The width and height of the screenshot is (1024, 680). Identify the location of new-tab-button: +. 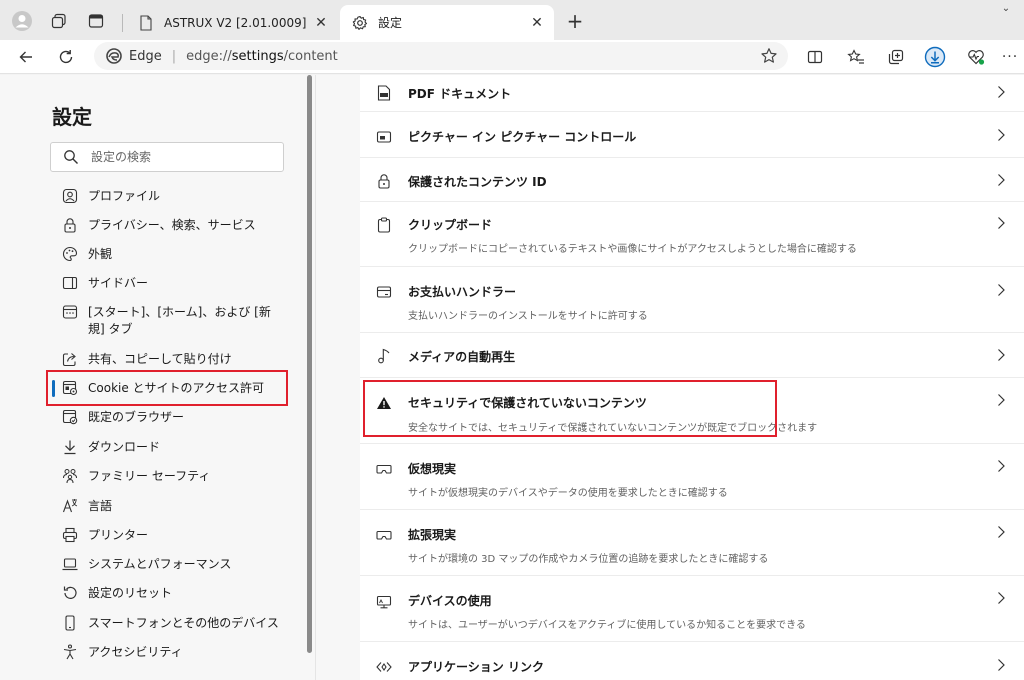
(575, 22).